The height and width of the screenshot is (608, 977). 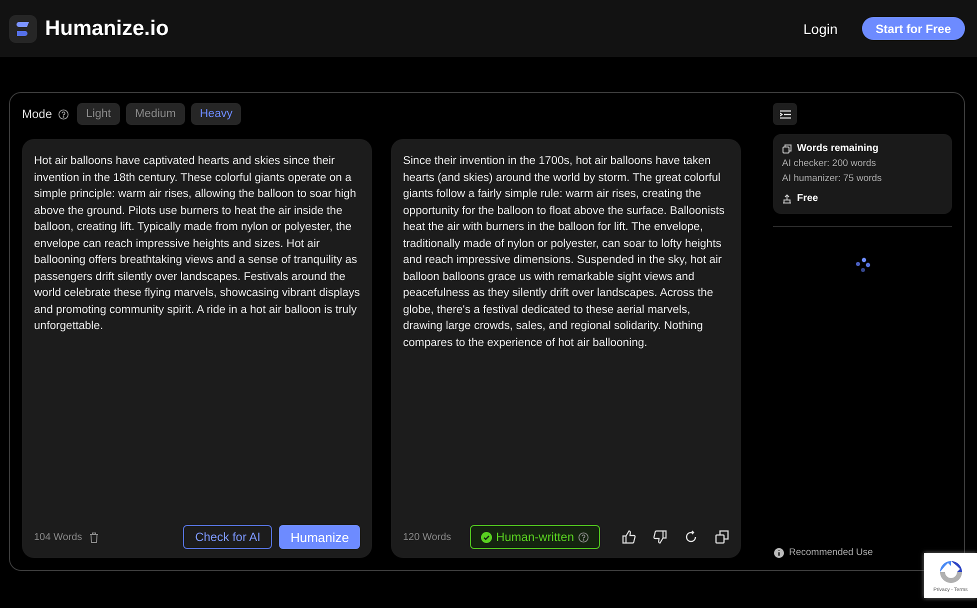 I want to click on plan-icon, so click(x=787, y=199).